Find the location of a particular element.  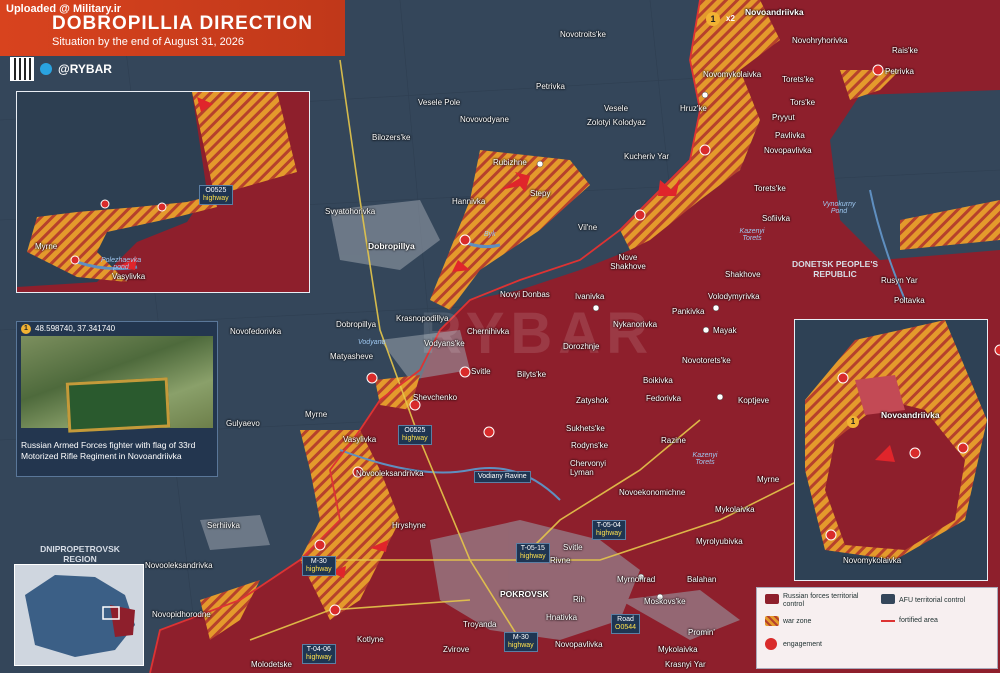

place-label: Rais'ke is located at coordinates (905, 50).